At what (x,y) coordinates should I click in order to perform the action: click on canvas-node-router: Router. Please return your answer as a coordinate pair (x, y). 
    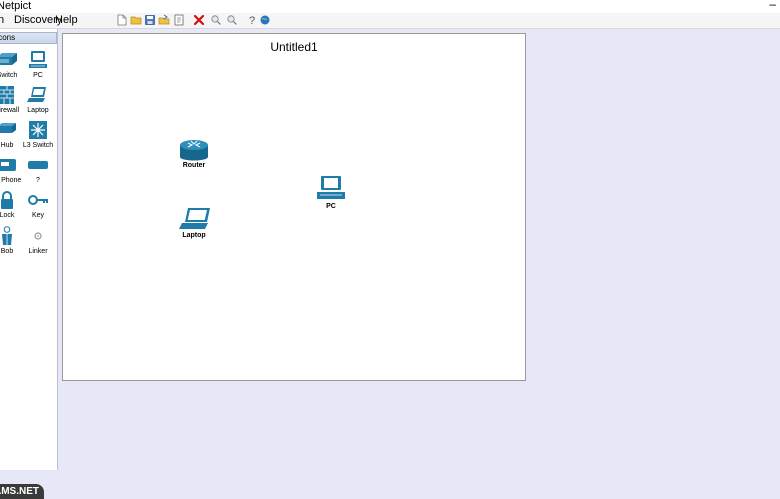
    Looking at the image, I should click on (194, 154).